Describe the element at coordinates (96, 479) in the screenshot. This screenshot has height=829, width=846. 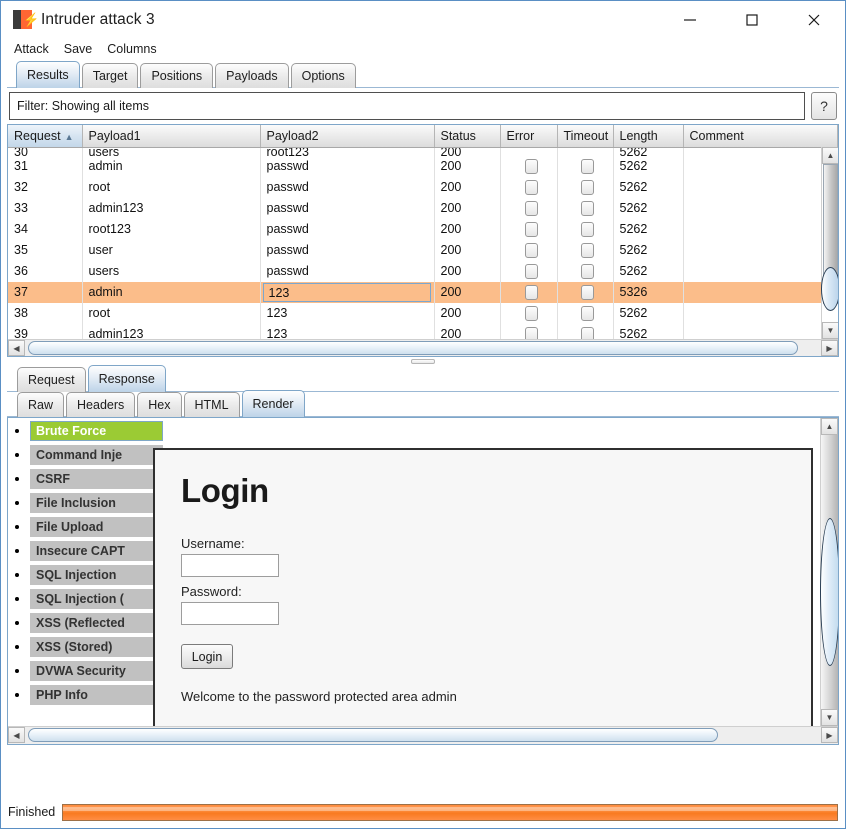
I see `dvwa-nav-item: CSRF` at that location.